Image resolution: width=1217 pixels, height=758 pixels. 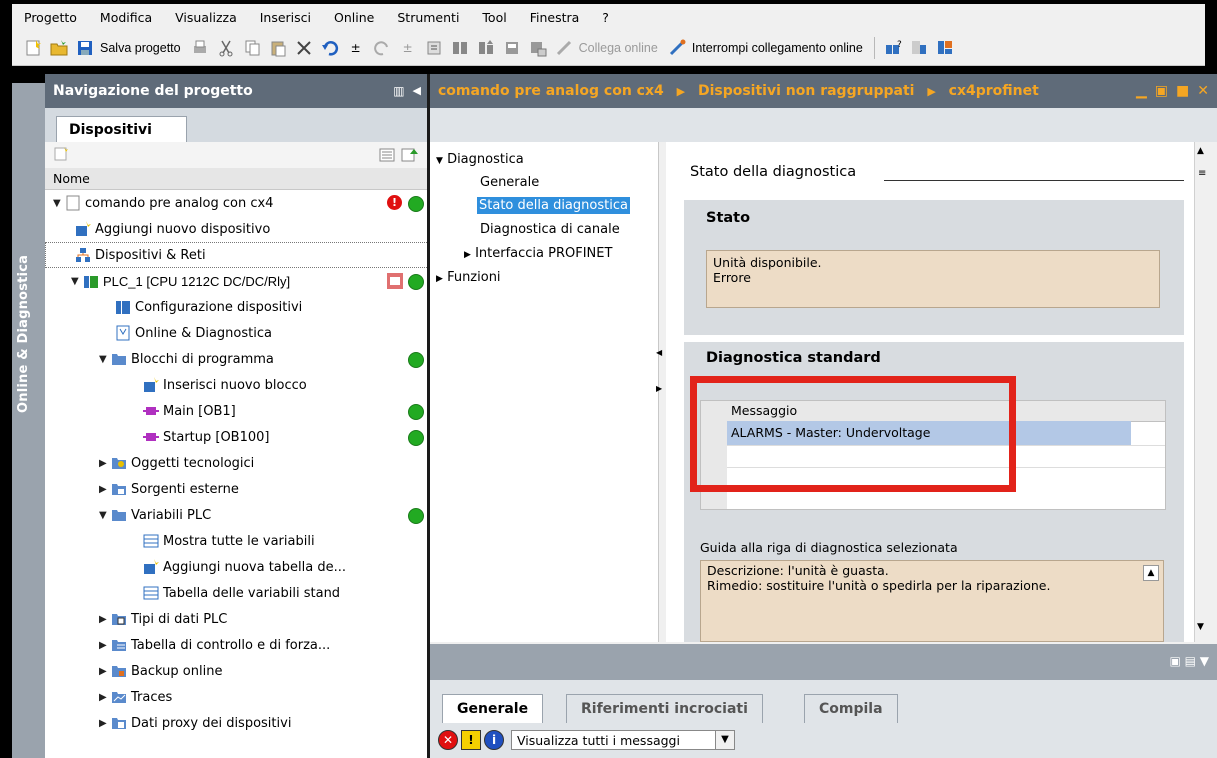 What do you see at coordinates (551, 91) in the screenshot?
I see `breadcrumb-project: comando pre analog con cx4` at bounding box center [551, 91].